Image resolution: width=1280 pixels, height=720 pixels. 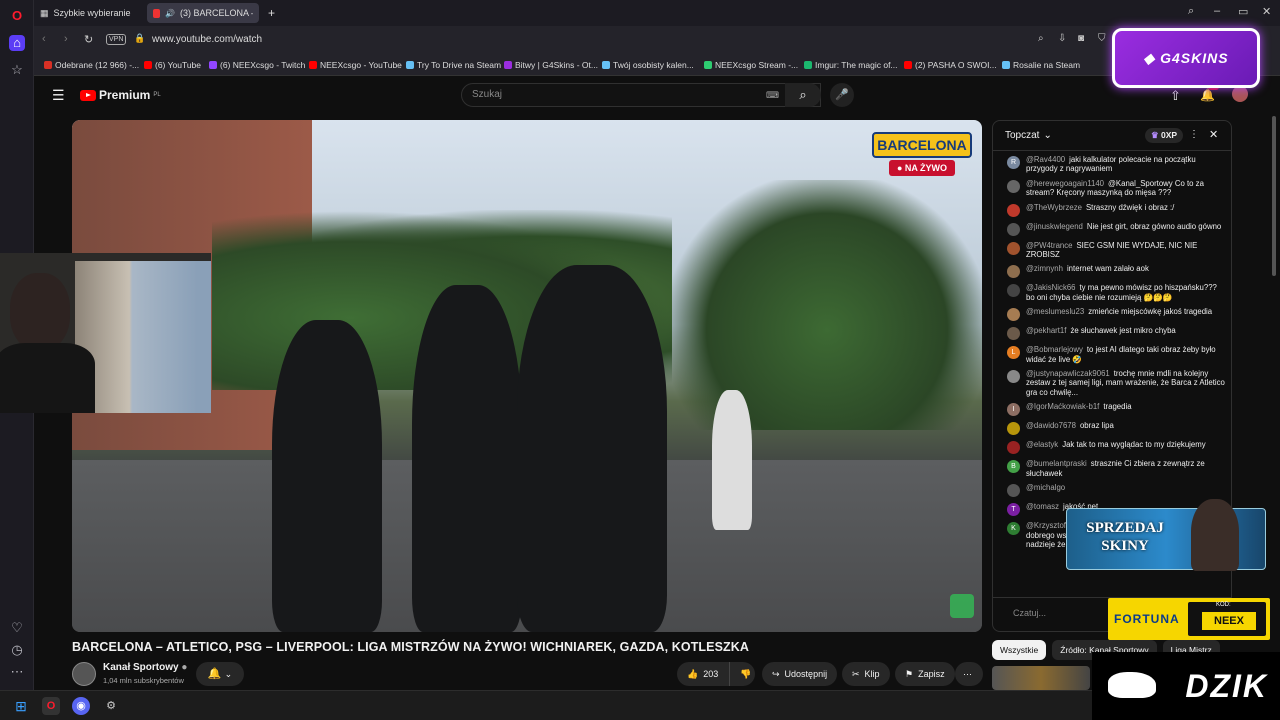 I want to click on upload-icon: ⇧, so click(x=1175, y=96).